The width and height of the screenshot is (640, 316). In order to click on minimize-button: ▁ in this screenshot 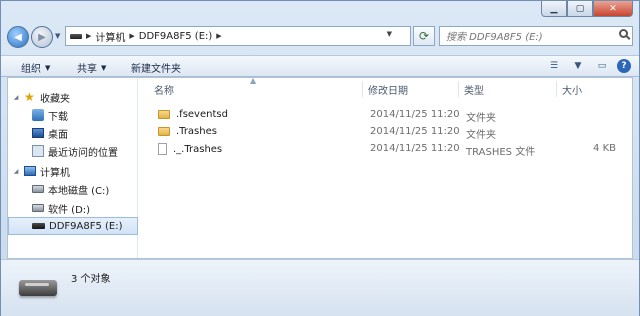, I will do `click(554, 9)`.